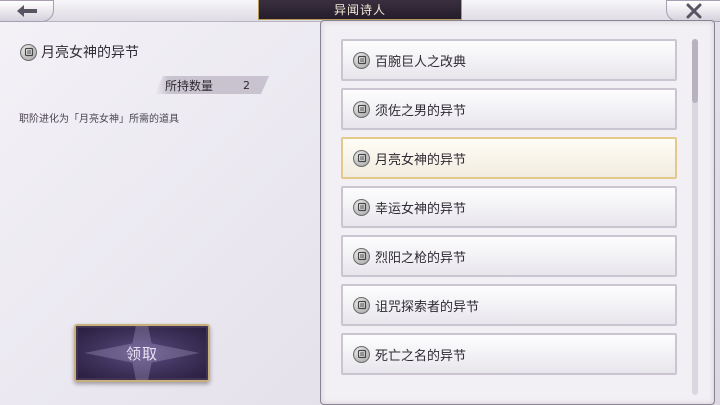 The height and width of the screenshot is (405, 720). I want to click on quantity-label: 所持数量, so click(189, 85).